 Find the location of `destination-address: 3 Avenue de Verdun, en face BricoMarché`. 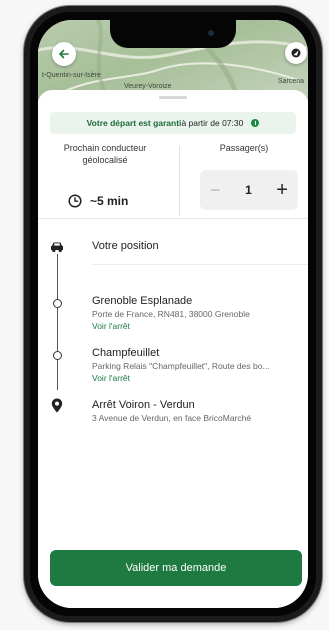

destination-address: 3 Avenue de Verdun, en face BricoMarché is located at coordinates (172, 418).